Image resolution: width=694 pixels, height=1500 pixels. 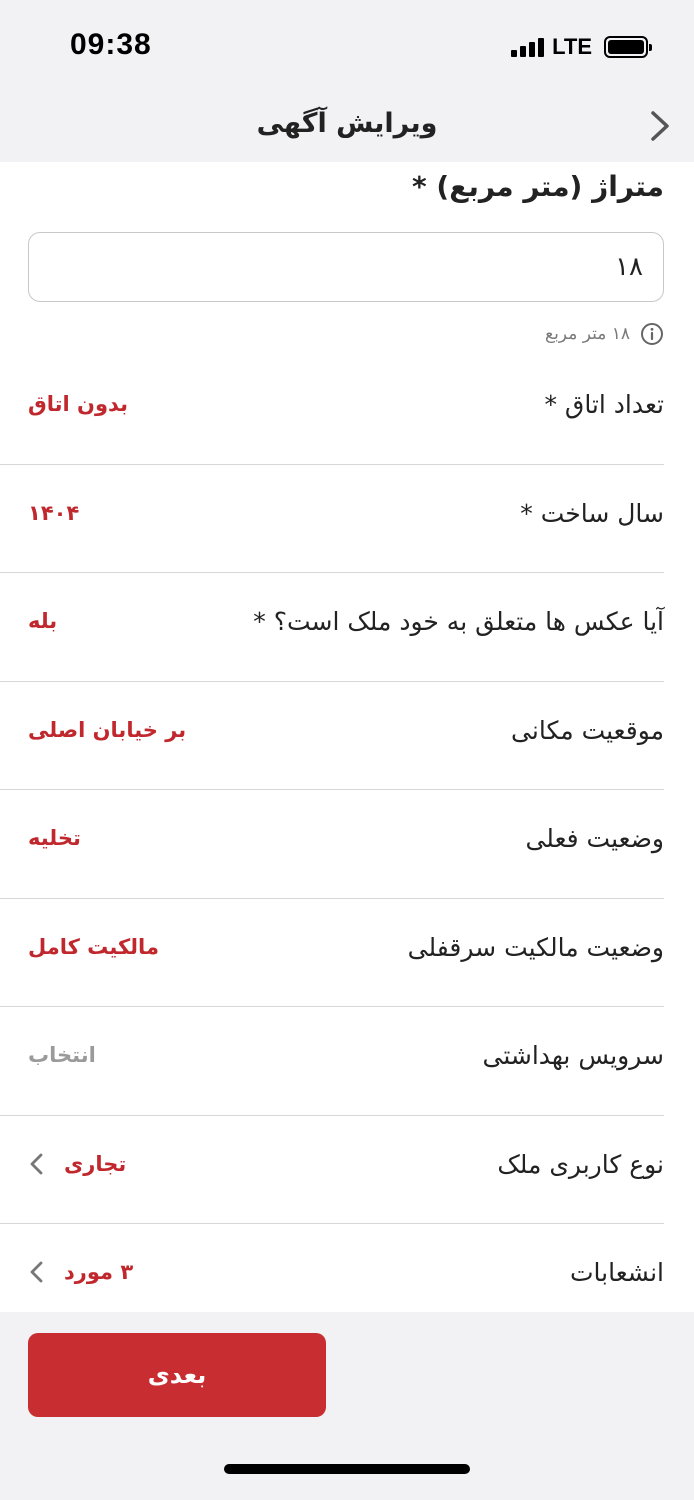 I want to click on navigation-bar: ویرایش آگهی, so click(x=347, y=128).